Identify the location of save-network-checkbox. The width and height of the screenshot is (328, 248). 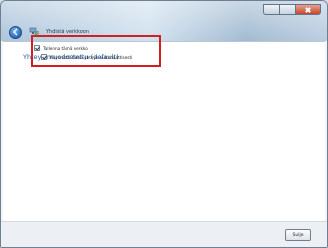
(37, 48).